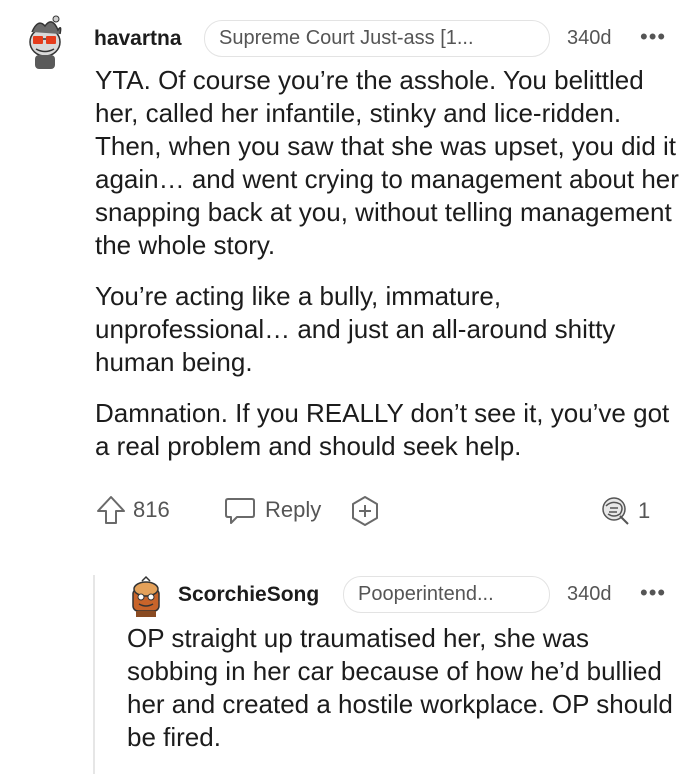 Image resolution: width=700 pixels, height=774 pixels. I want to click on awards-received: 1, so click(624, 511).